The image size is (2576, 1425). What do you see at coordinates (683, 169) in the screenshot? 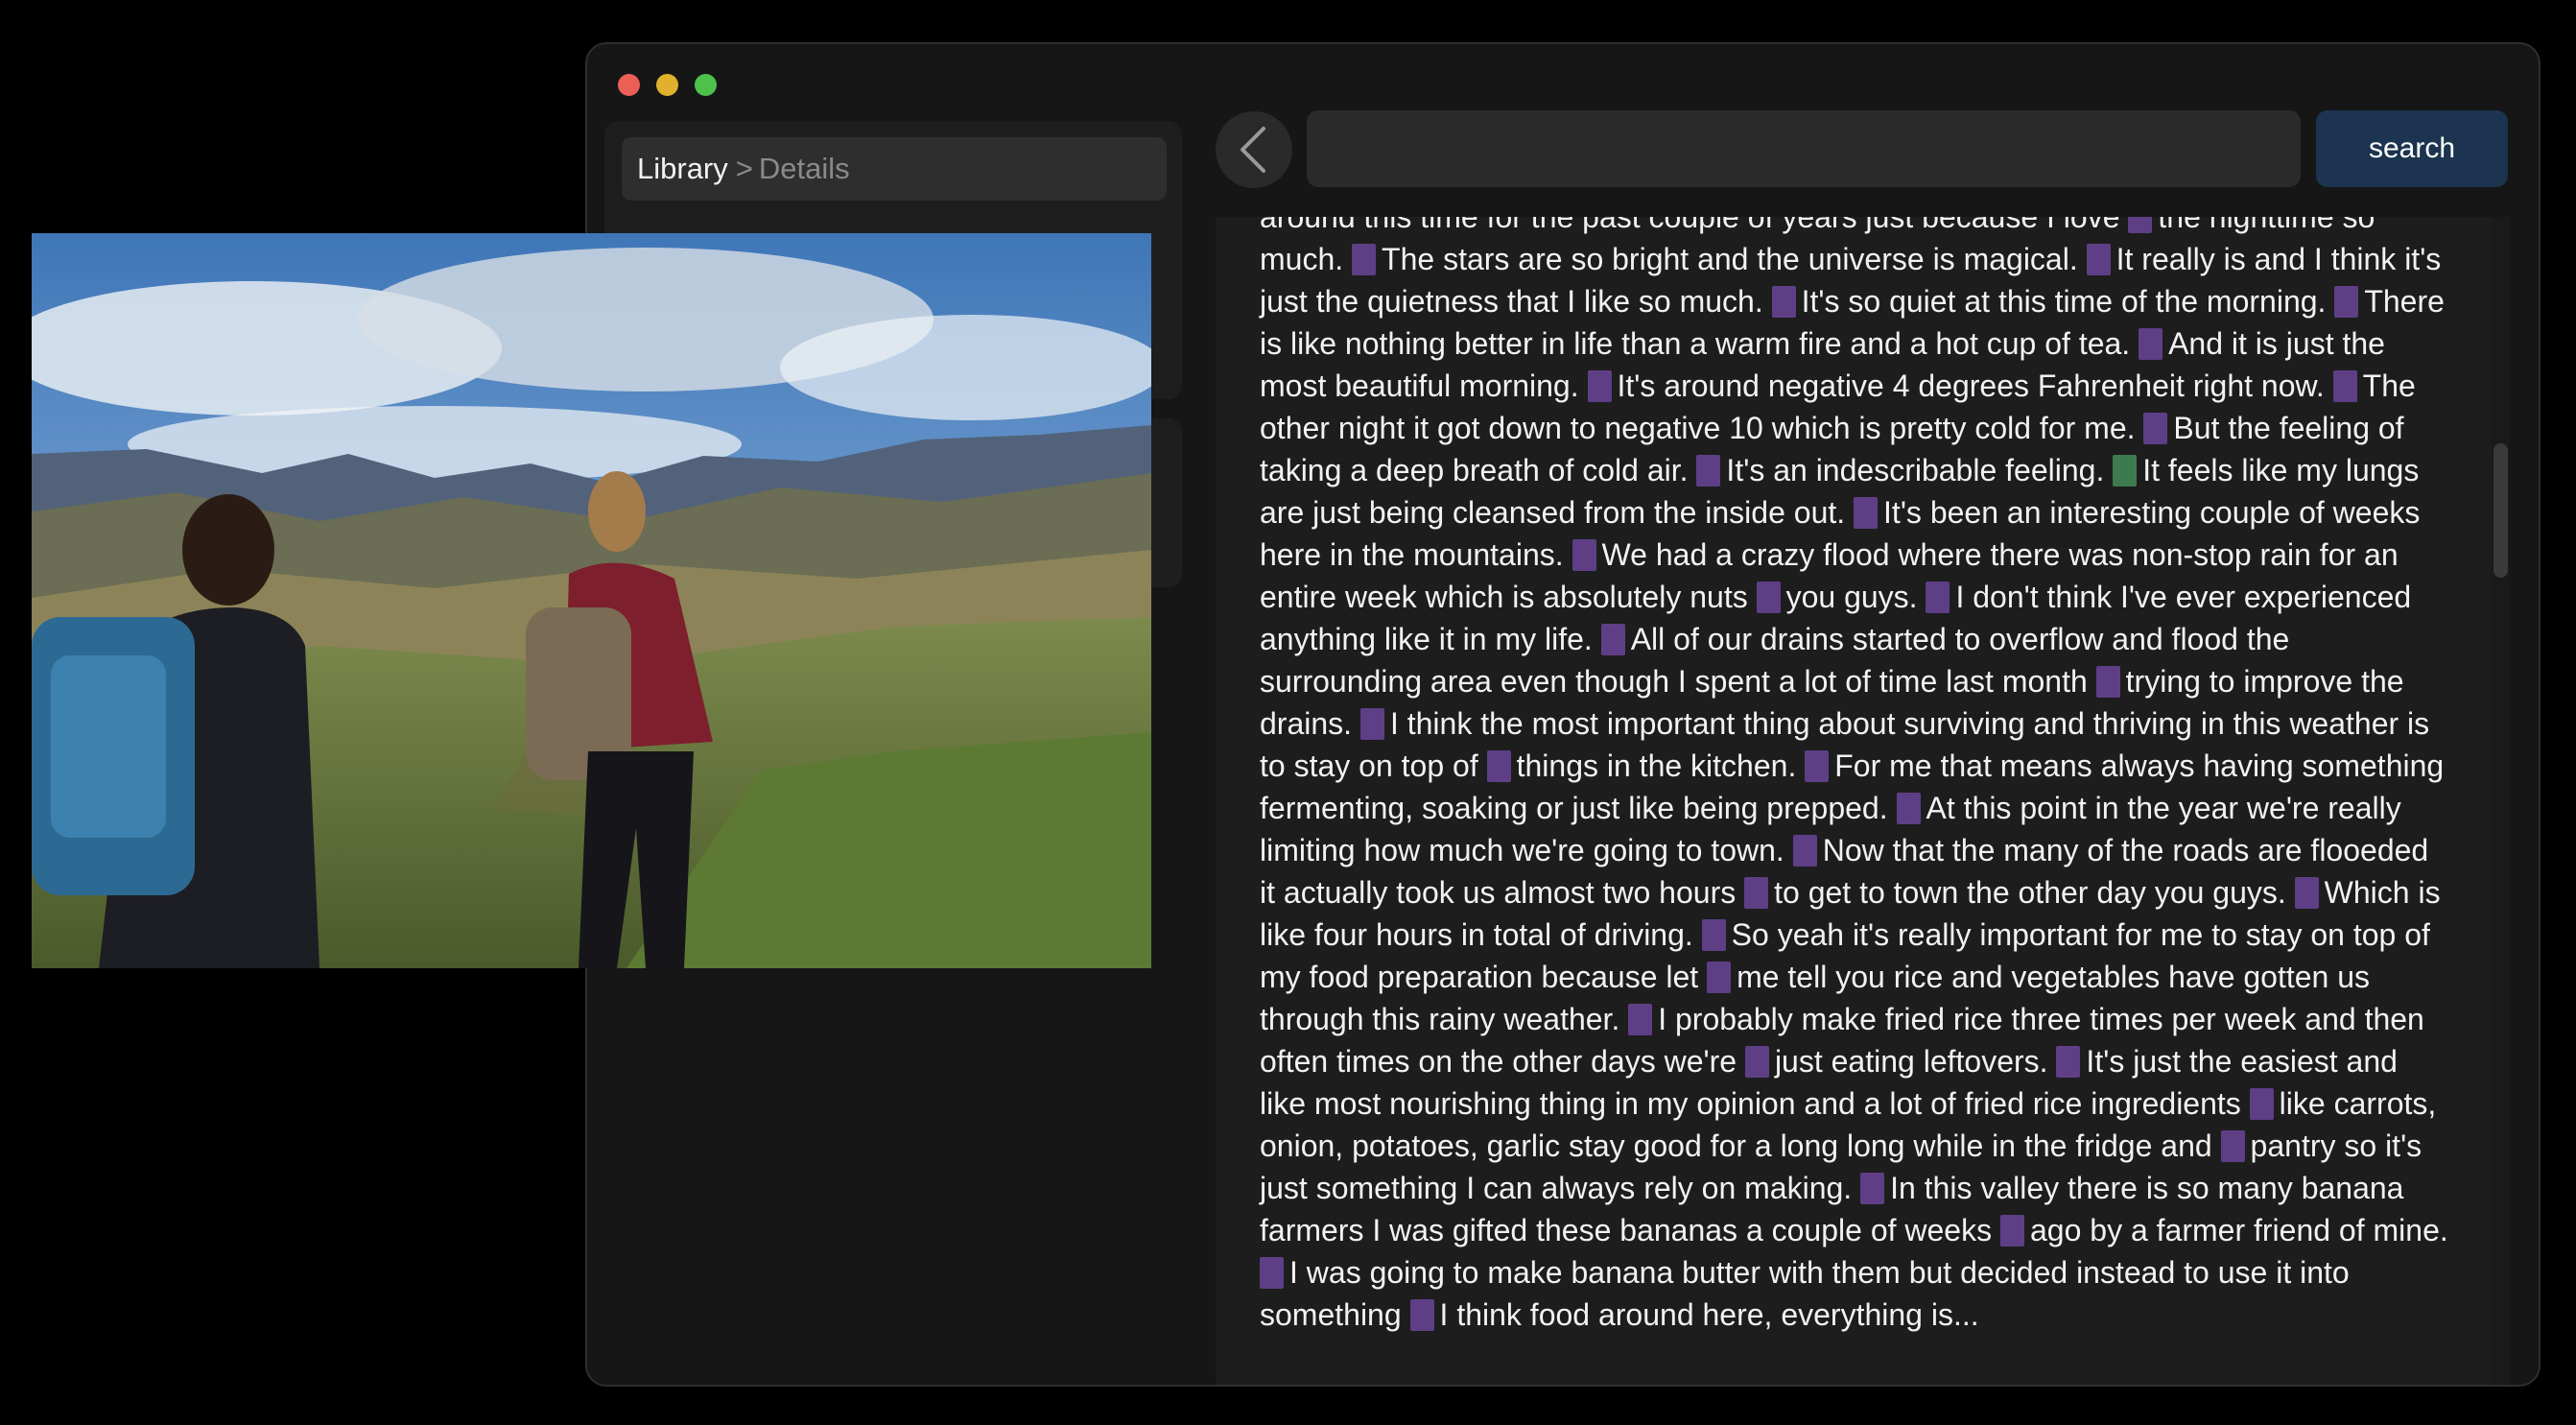
I see `breadcrumb-library-link: Library` at bounding box center [683, 169].